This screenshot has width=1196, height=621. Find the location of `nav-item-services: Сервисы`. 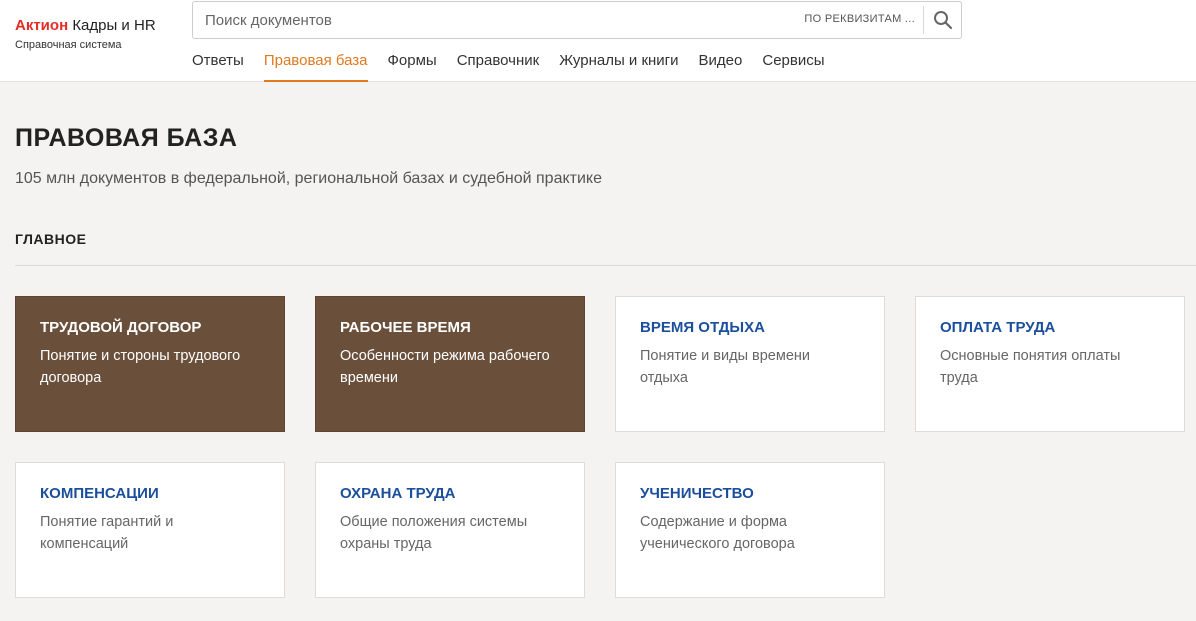

nav-item-services: Сервисы is located at coordinates (793, 61).